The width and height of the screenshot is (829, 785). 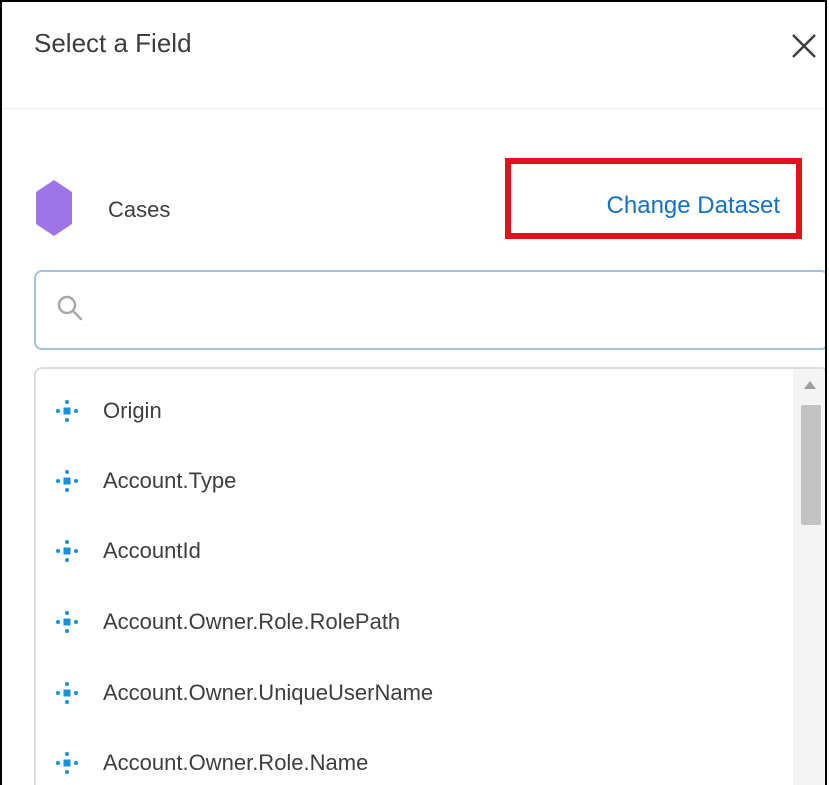 I want to click on list-item: AccountId, so click(x=411, y=551).